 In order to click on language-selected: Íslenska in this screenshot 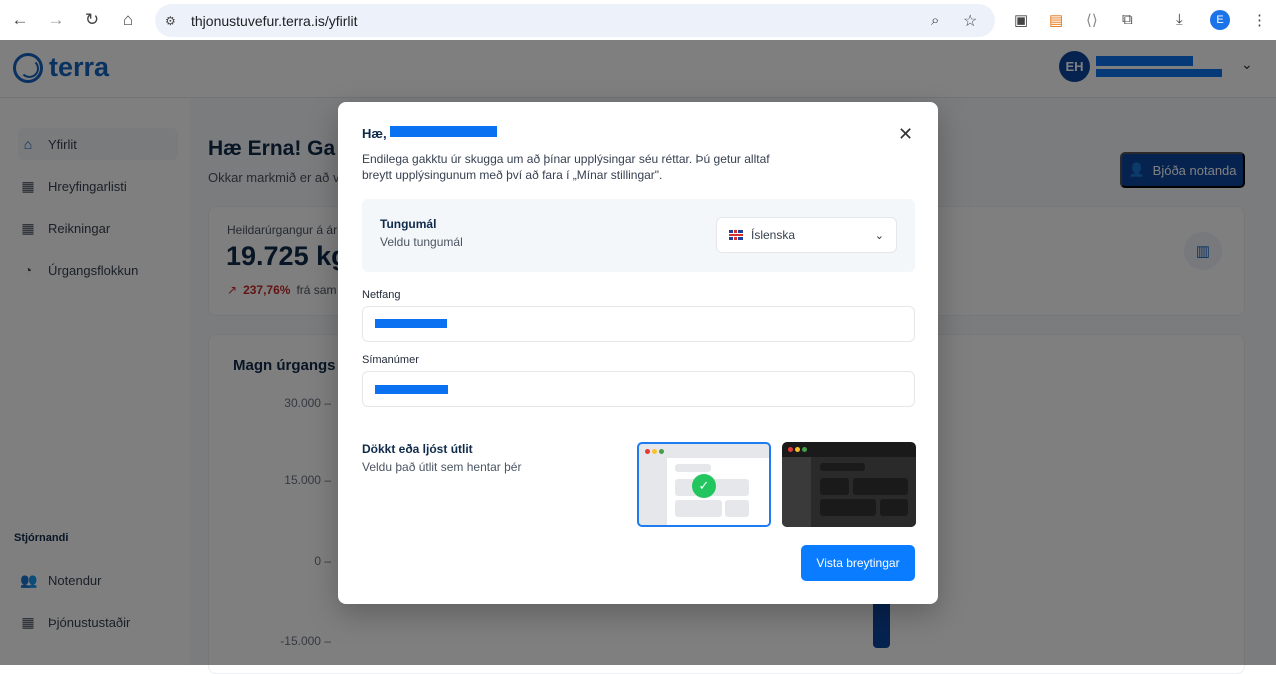, I will do `click(773, 235)`.